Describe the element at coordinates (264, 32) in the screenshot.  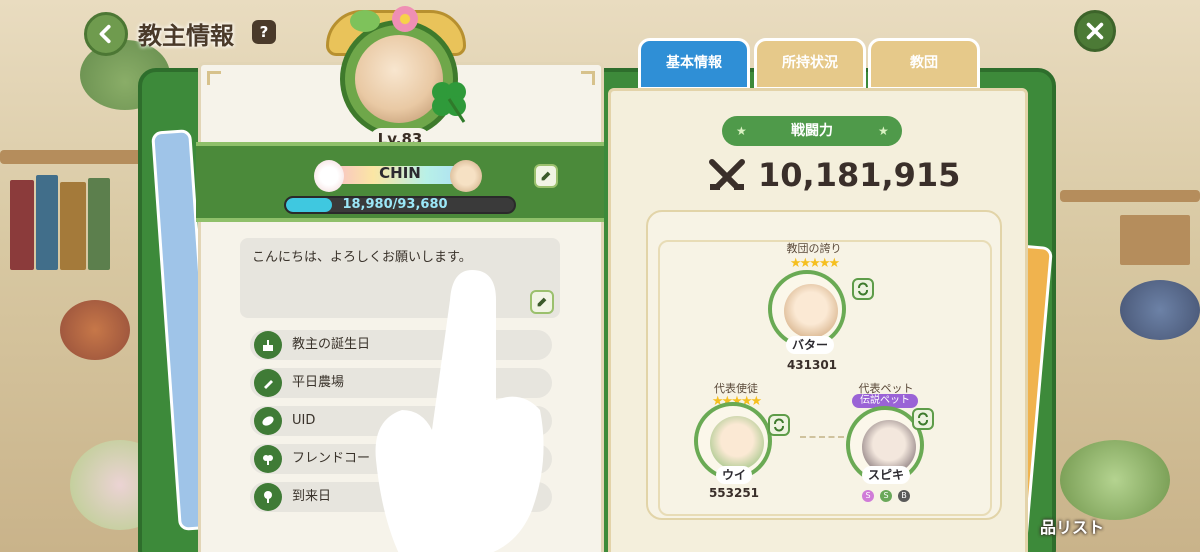
I see `help-icon: ?` at that location.